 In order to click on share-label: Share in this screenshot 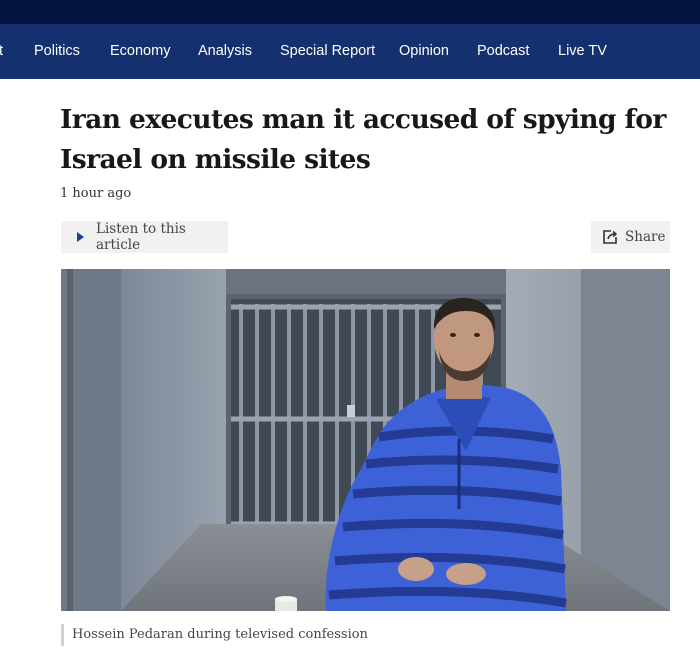, I will do `click(645, 237)`.